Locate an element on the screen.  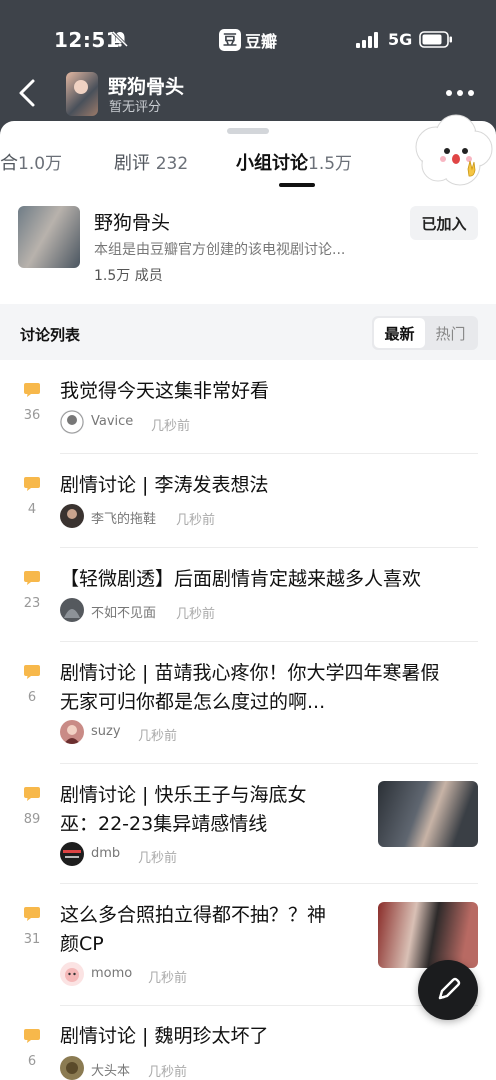
pen-icon is located at coordinates (449, 988).